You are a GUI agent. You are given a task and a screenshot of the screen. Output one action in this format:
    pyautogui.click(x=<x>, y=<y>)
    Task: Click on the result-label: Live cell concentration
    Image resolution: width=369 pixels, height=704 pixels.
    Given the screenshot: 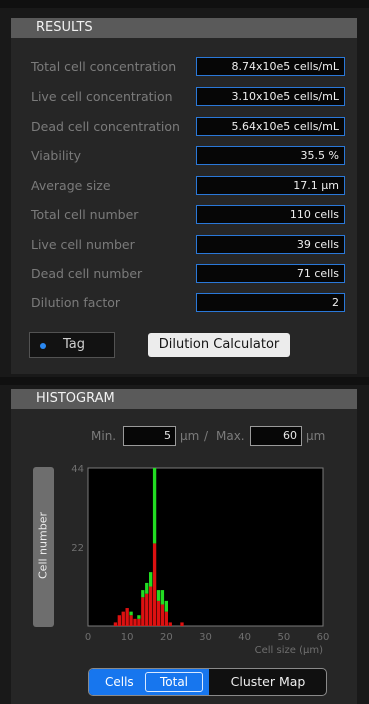 What is the action you would take?
    pyautogui.click(x=102, y=96)
    